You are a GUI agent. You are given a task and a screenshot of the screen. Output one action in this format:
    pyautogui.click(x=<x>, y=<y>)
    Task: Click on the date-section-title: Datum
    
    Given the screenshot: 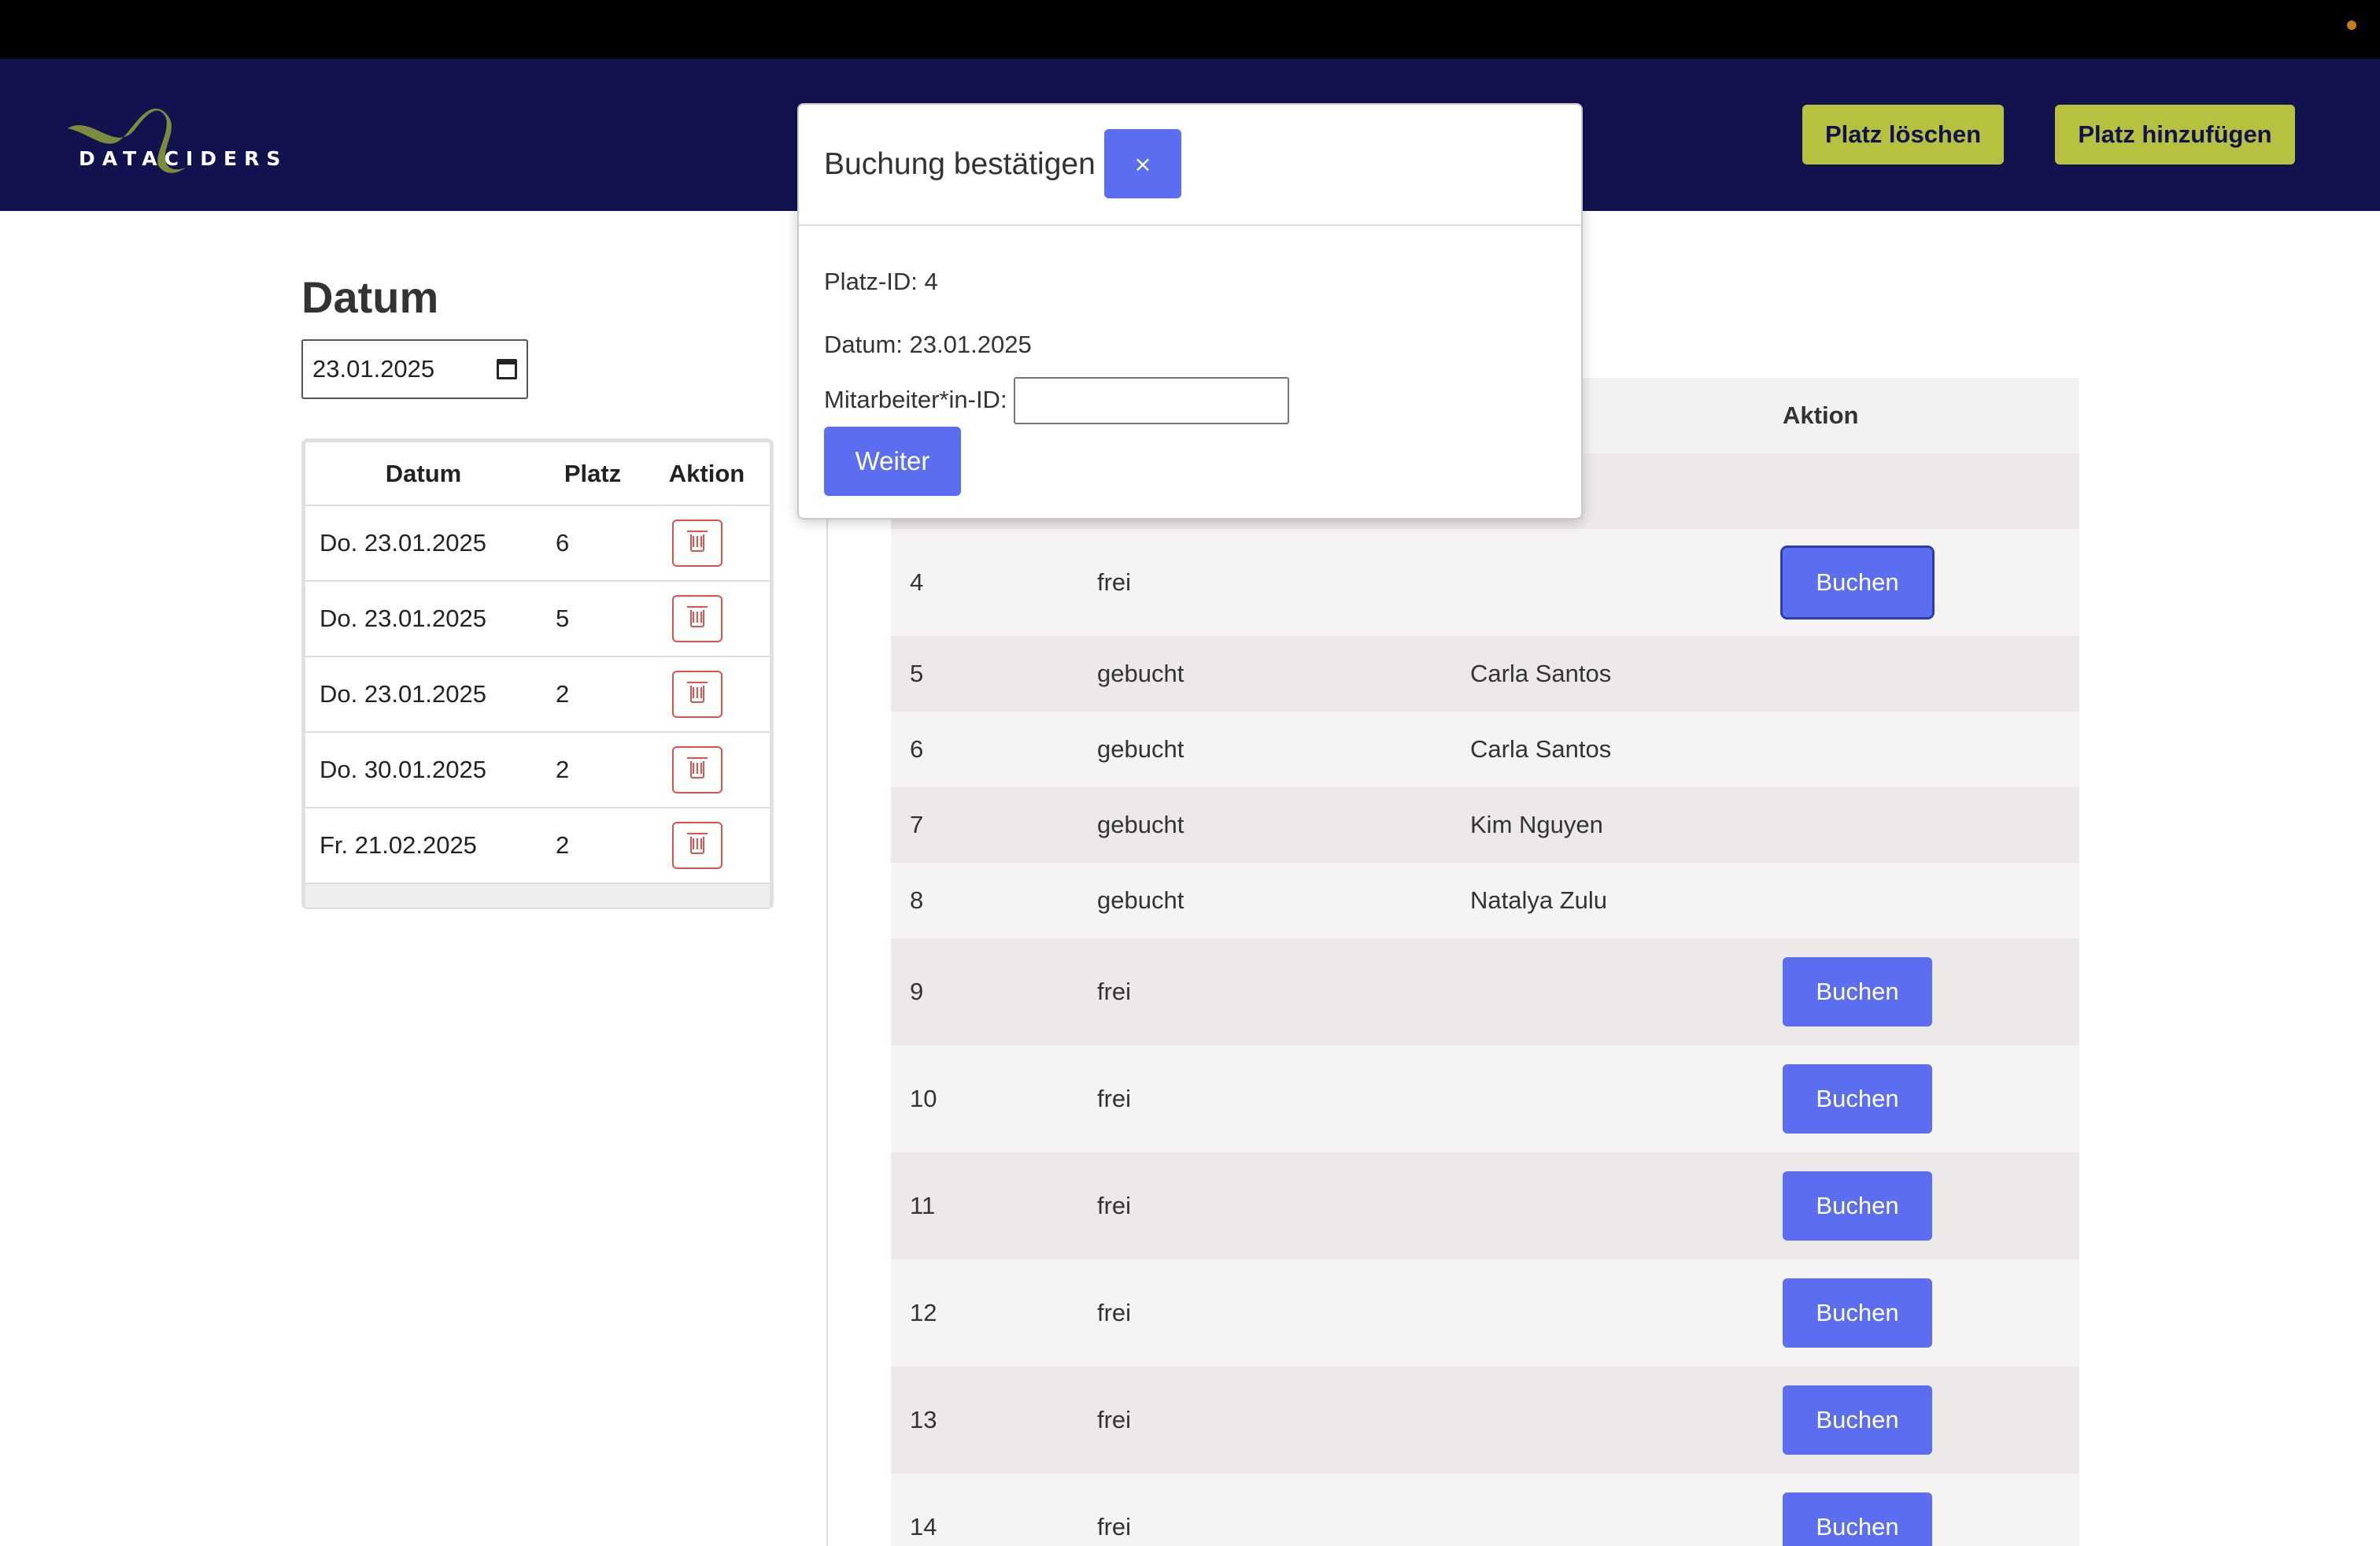 What is the action you would take?
    pyautogui.click(x=370, y=297)
    